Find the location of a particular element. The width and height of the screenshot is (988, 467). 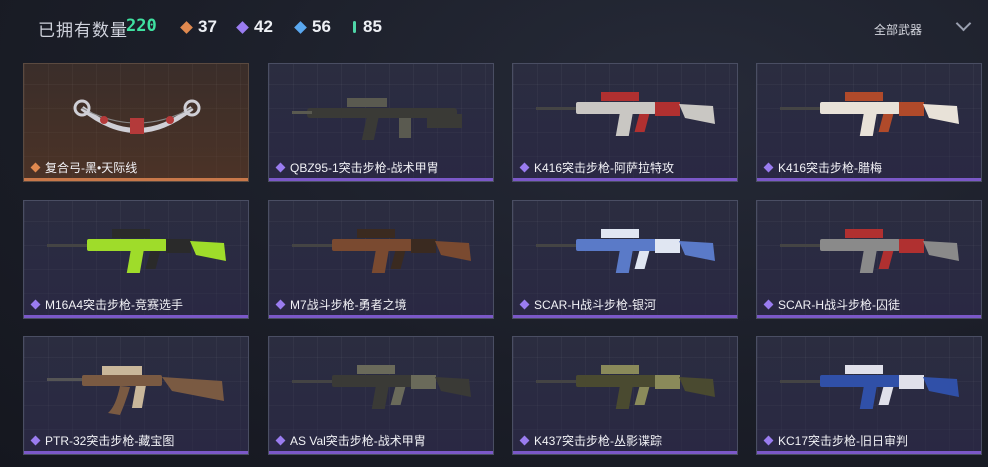

weapon-name-label: K437突击步枪-丛影谍踪 is located at coordinates (591, 440).